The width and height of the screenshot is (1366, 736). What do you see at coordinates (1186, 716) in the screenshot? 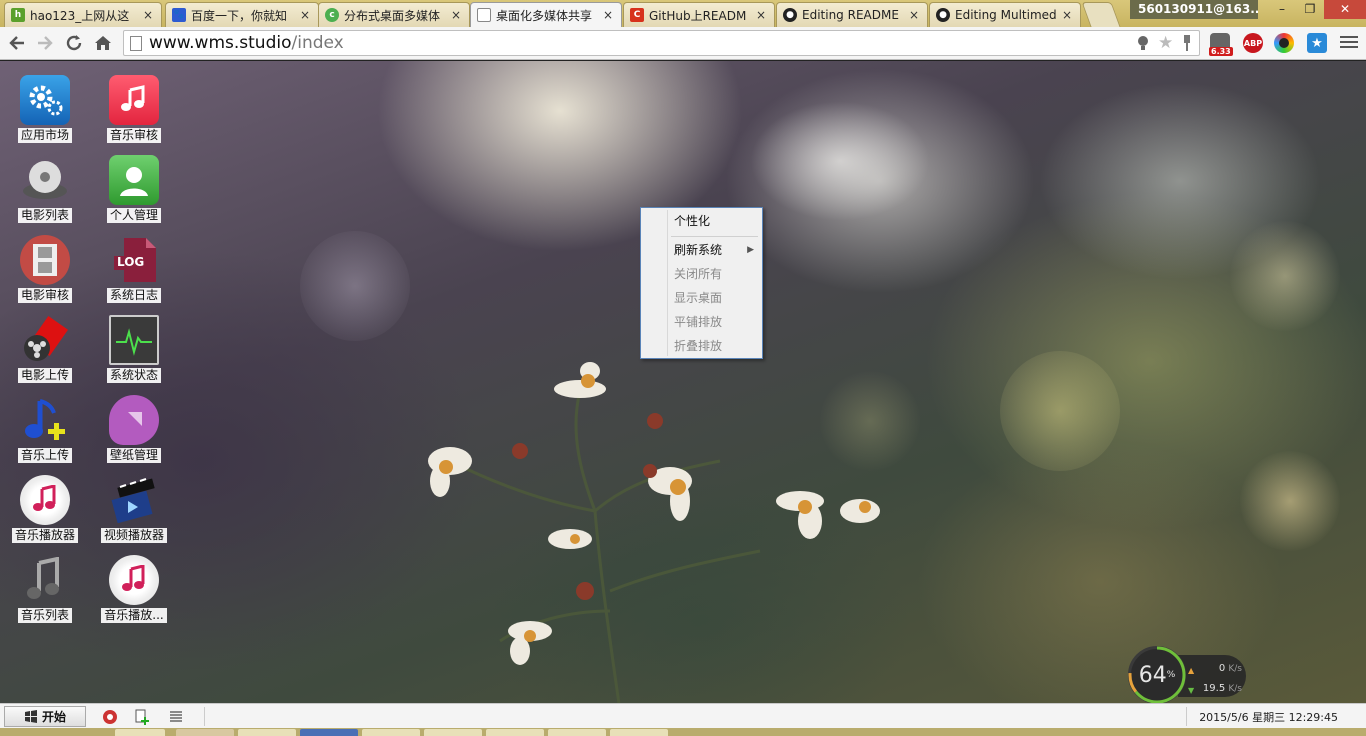
I see `taskbar-divider` at bounding box center [1186, 716].